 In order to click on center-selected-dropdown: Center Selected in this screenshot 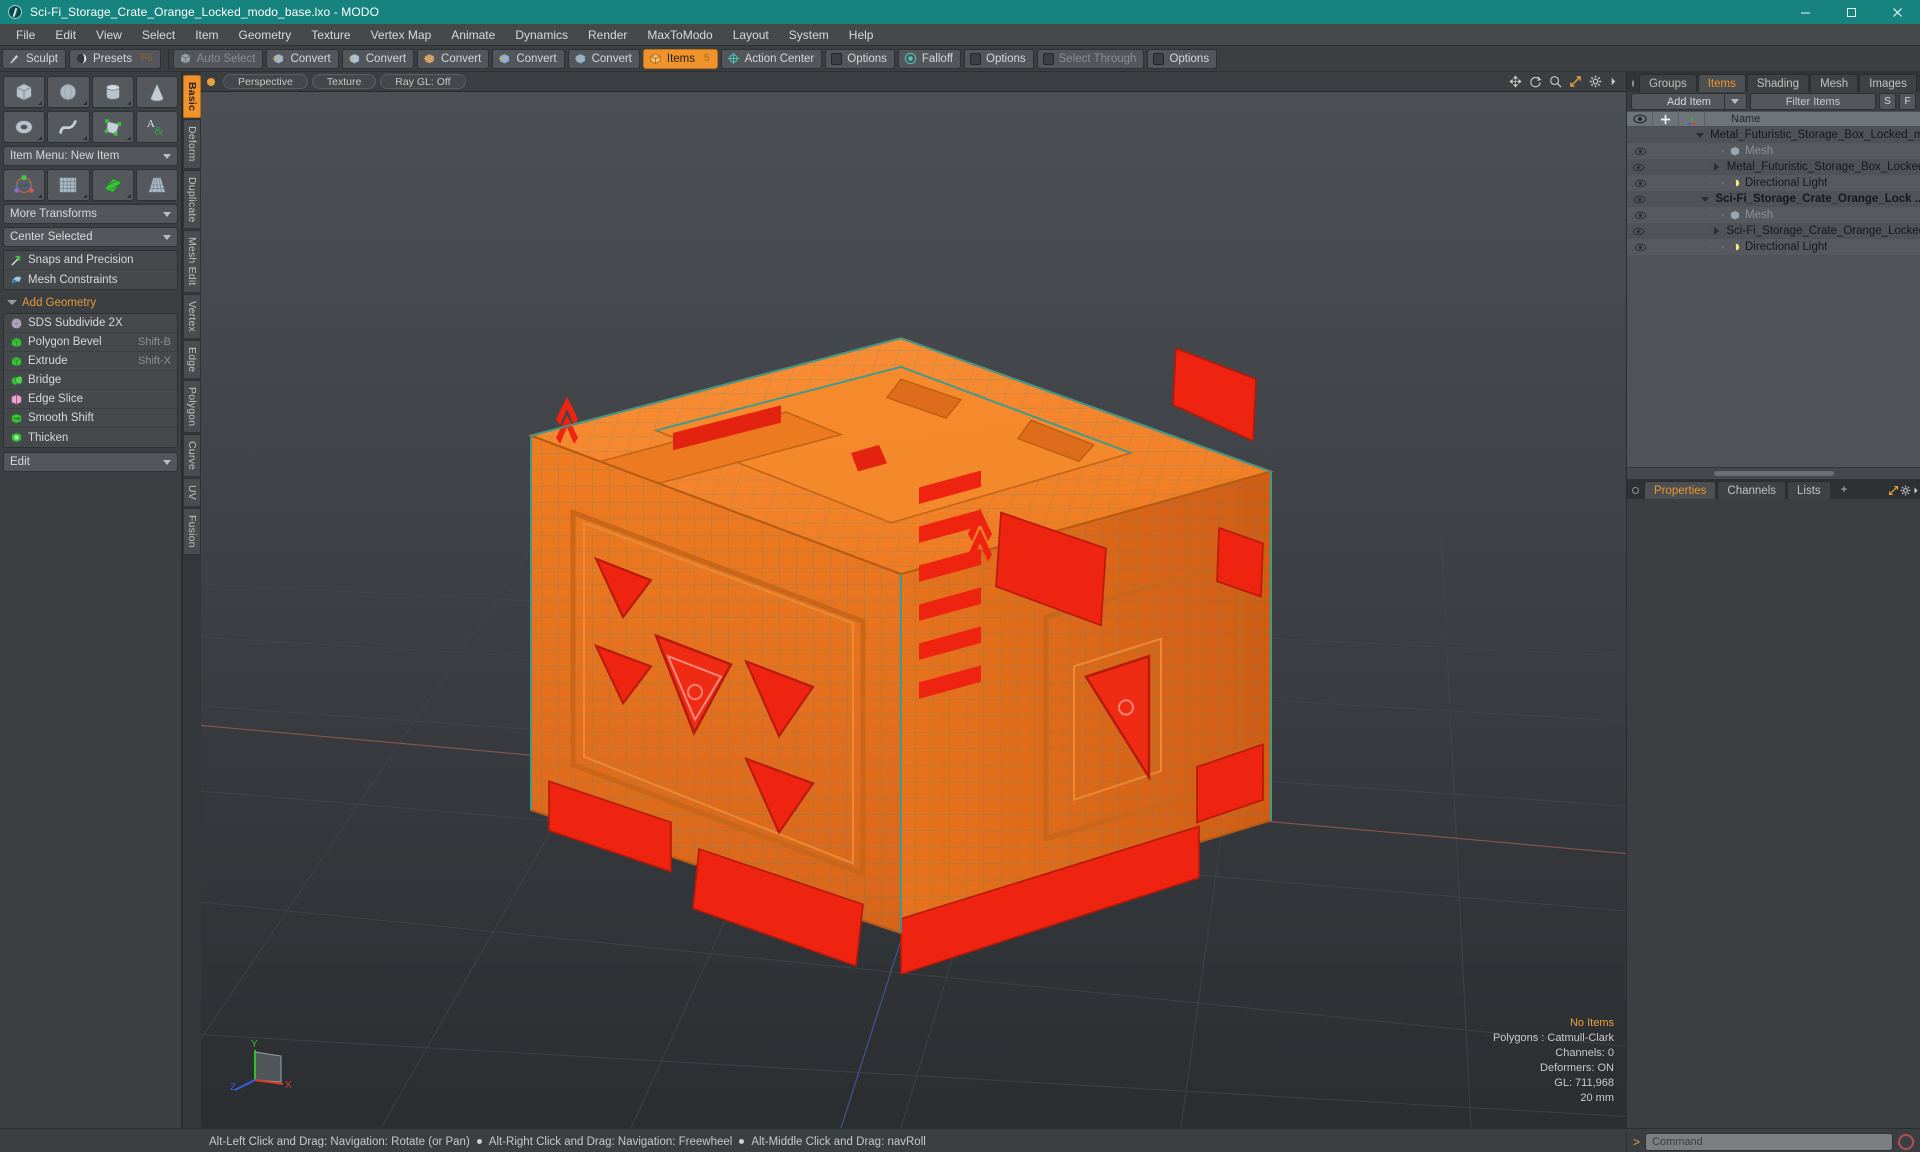, I will do `click(90, 237)`.